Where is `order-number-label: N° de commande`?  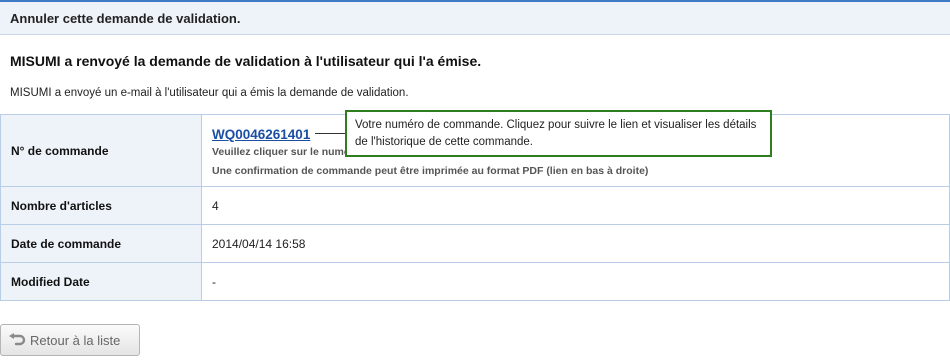 order-number-label: N° de commande is located at coordinates (101, 150).